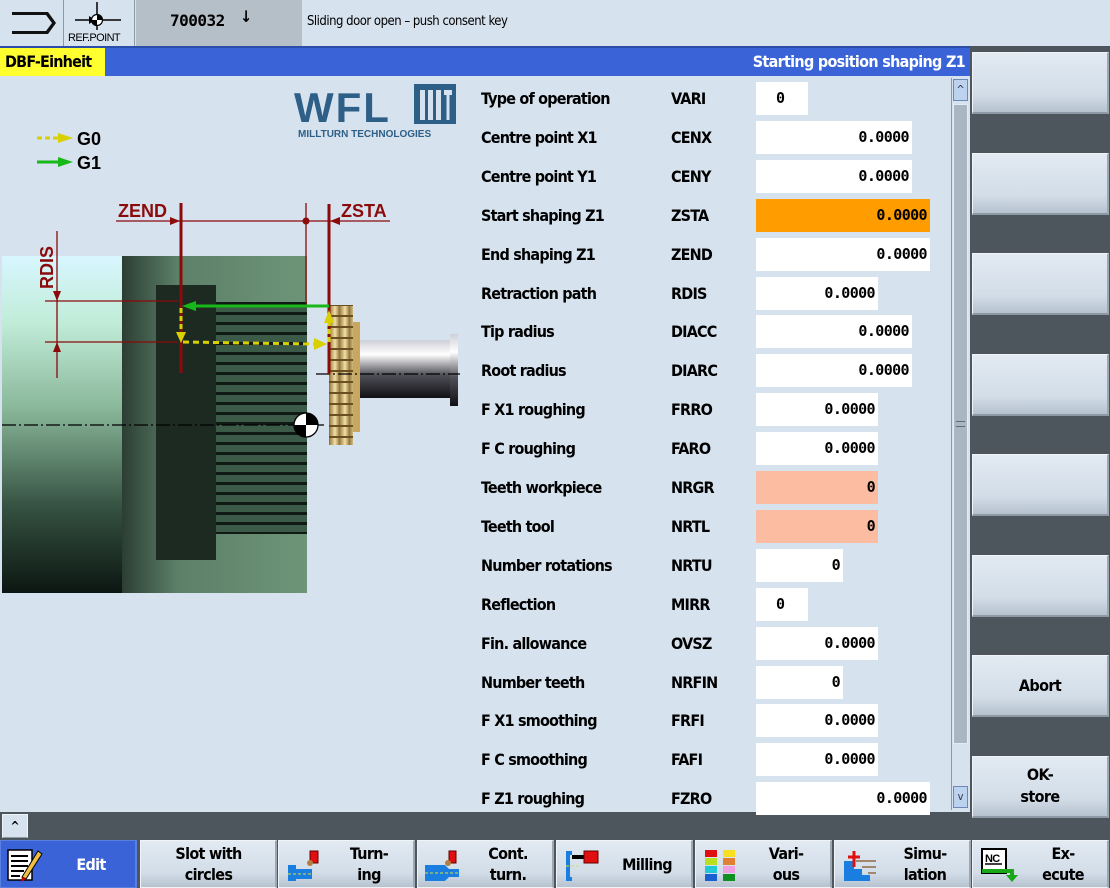 The image size is (1110, 888). I want to click on softkey-milling: Milling, so click(624, 864).